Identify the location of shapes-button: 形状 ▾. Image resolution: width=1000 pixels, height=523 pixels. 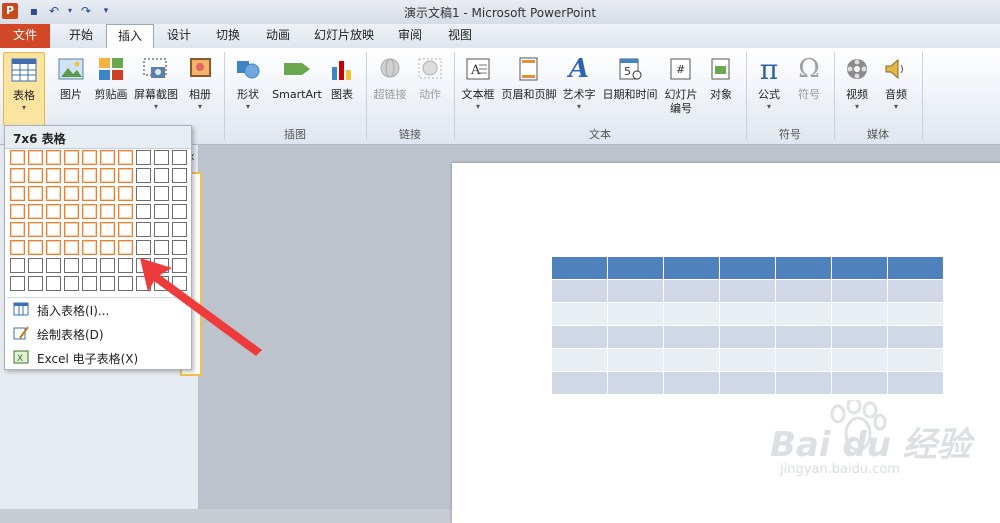
(248, 88).